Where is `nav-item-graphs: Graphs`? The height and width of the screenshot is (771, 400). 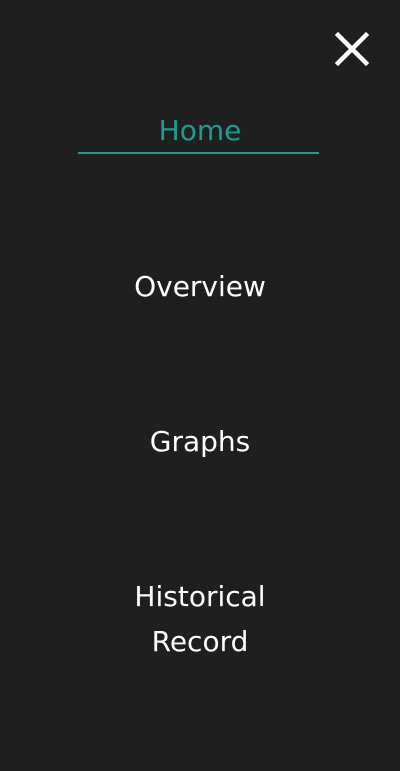 nav-item-graphs: Graphs is located at coordinates (200, 441).